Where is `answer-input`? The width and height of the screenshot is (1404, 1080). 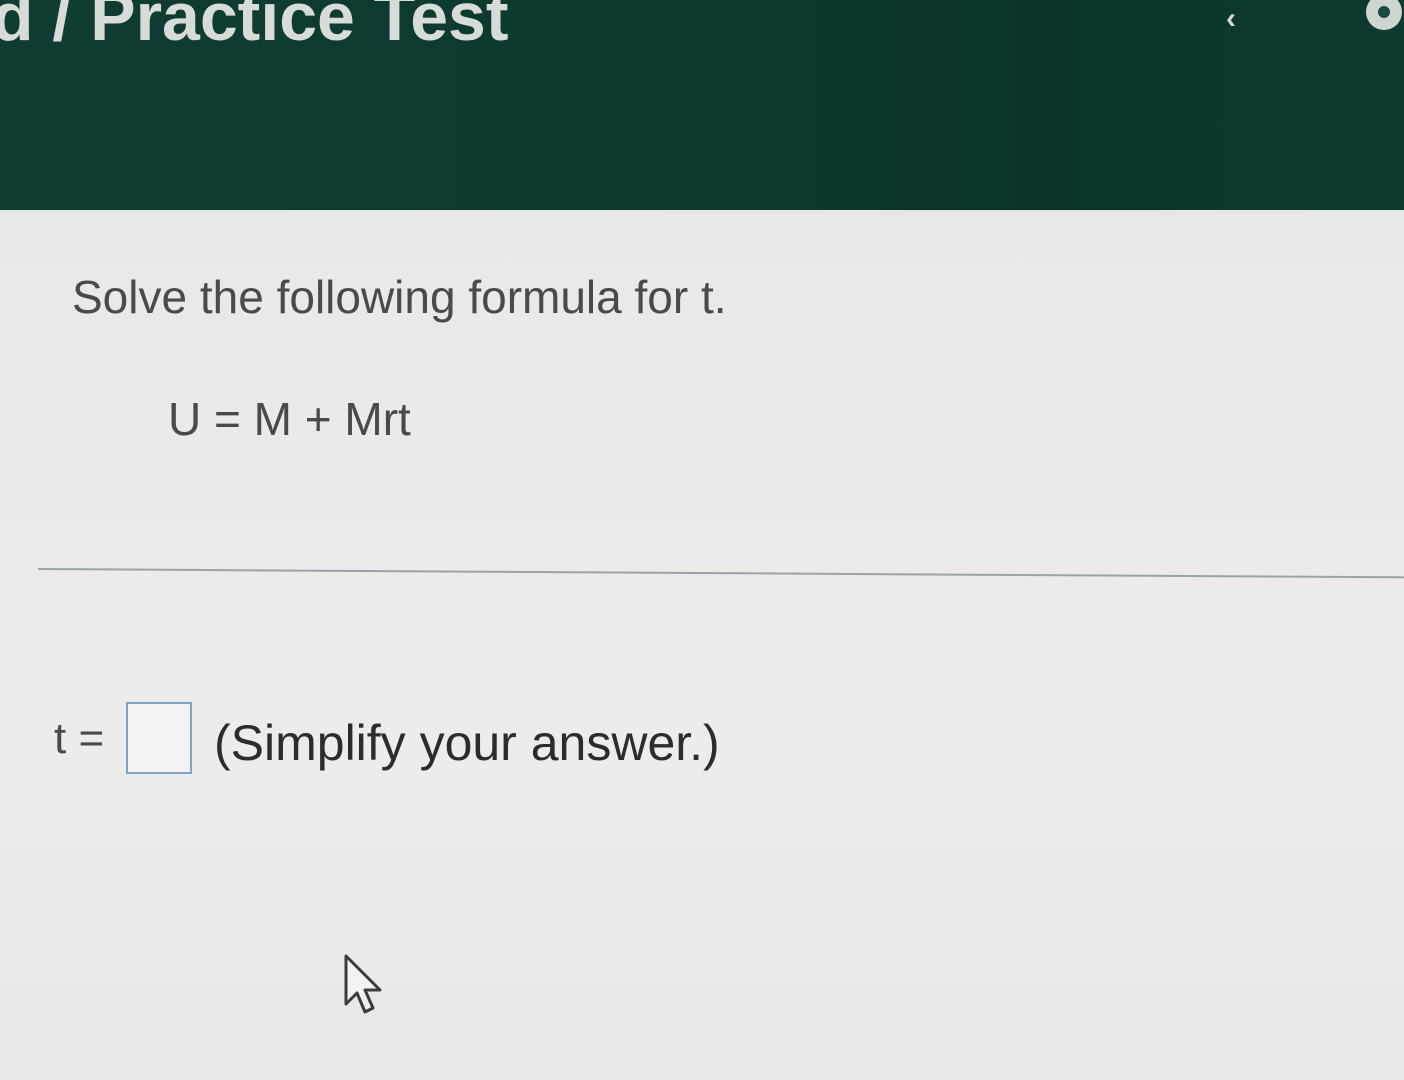 answer-input is located at coordinates (159, 738).